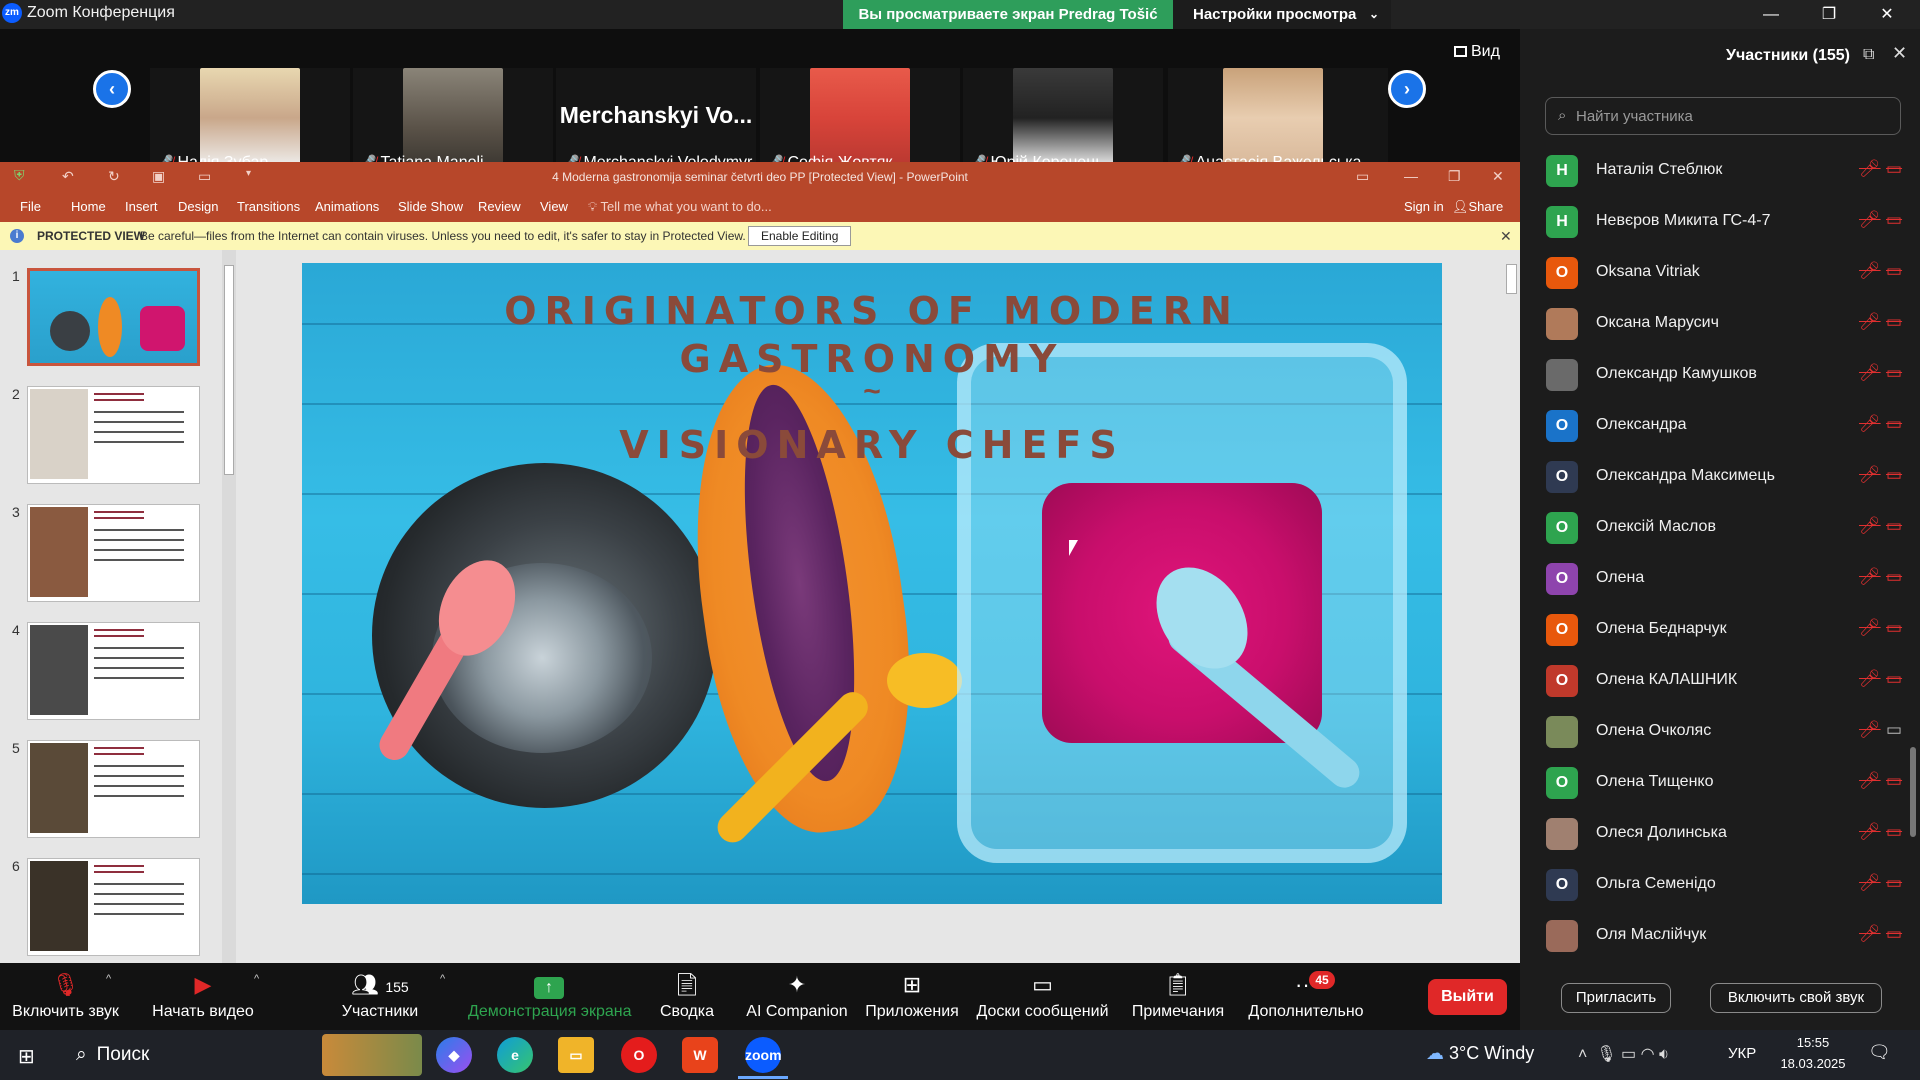 The width and height of the screenshot is (1920, 1080). I want to click on invite-button: Пригласить, so click(1616, 998).